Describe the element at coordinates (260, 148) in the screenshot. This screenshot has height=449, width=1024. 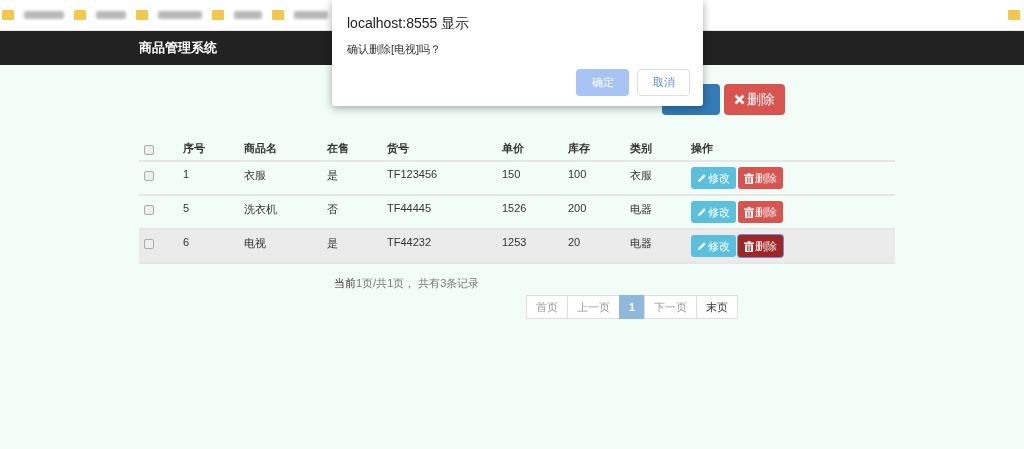
I see `column-header: 商品名` at that location.